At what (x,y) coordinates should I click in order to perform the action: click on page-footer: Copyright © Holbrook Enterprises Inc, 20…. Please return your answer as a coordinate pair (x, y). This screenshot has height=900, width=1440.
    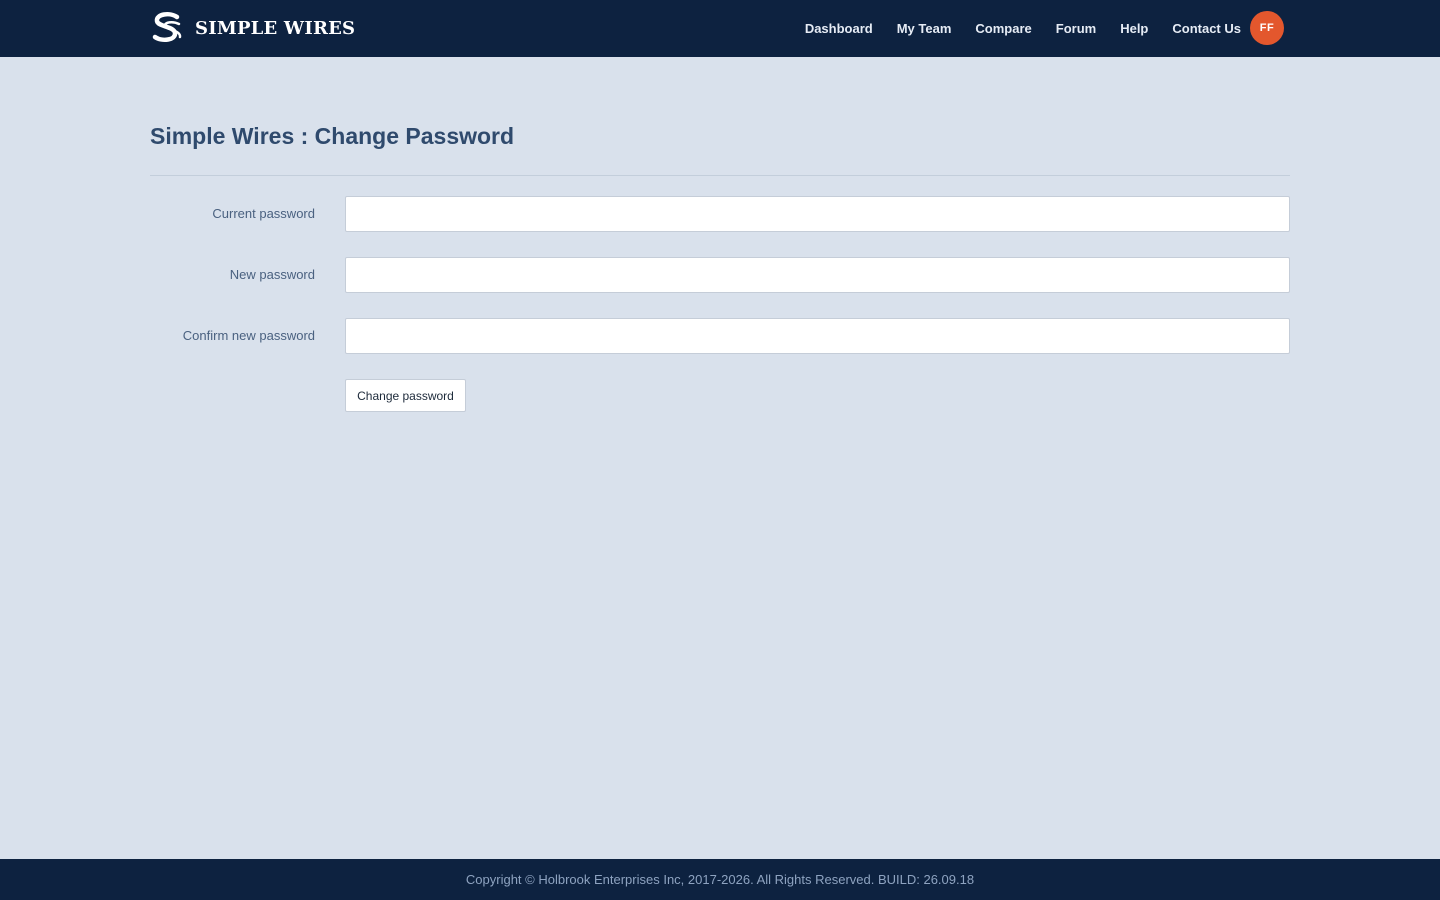
    Looking at the image, I should click on (720, 879).